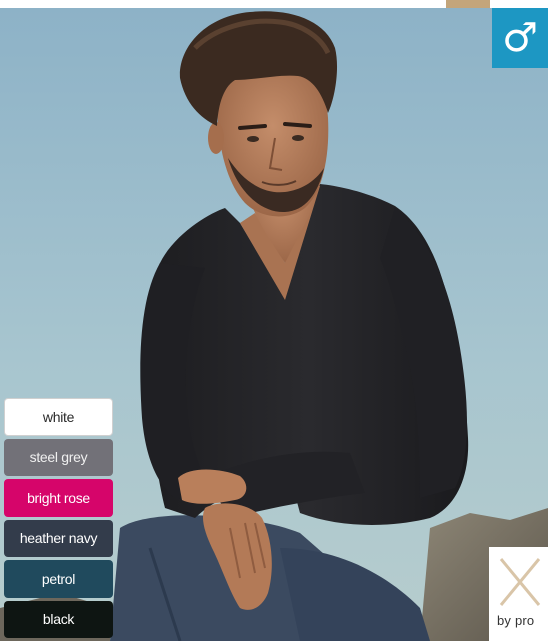  I want to click on color-swatch-steel-grey: steel grey, so click(58, 457).